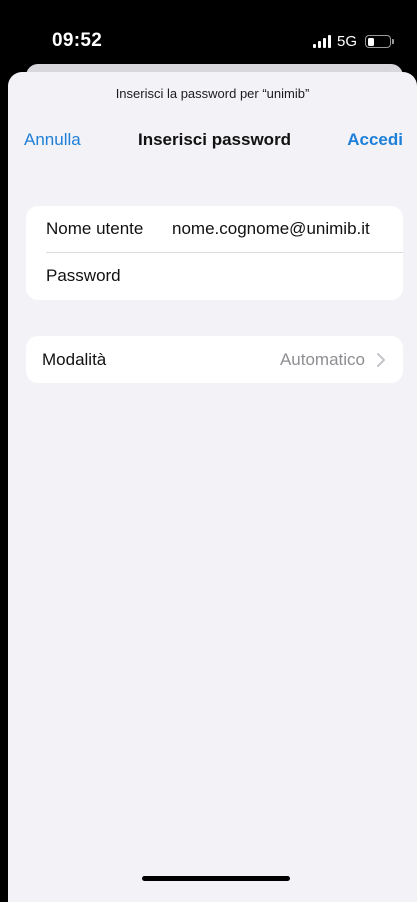 The height and width of the screenshot is (902, 417). I want to click on chevron-right-icon, so click(381, 360).